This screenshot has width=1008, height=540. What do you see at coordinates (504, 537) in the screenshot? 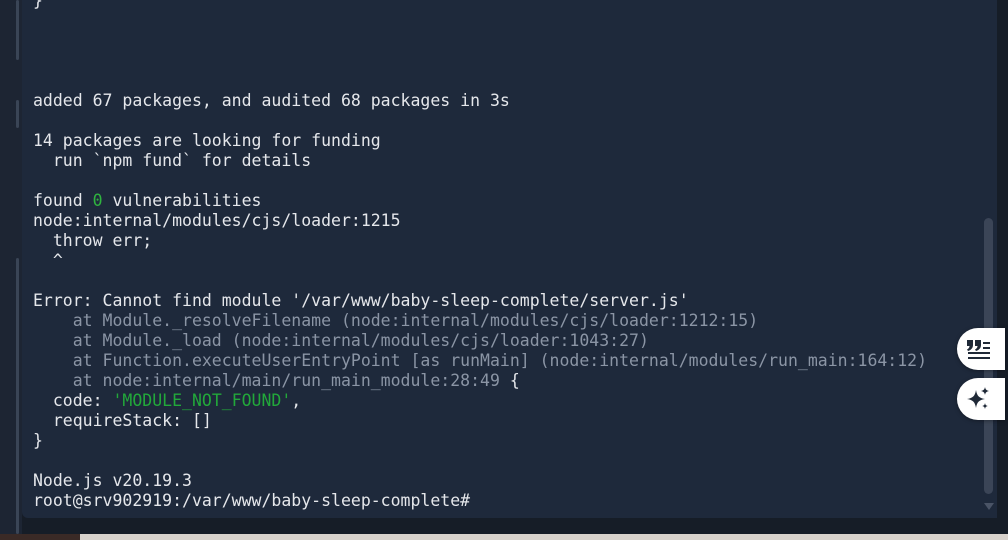
I see `taskbar-edge` at bounding box center [504, 537].